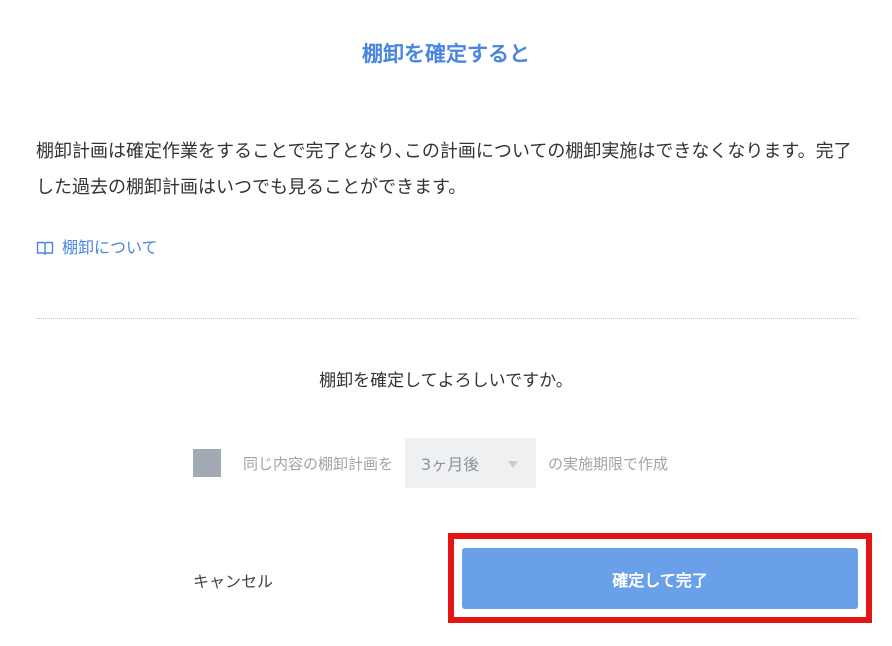 The width and height of the screenshot is (892, 646). I want to click on divider, so click(447, 318).